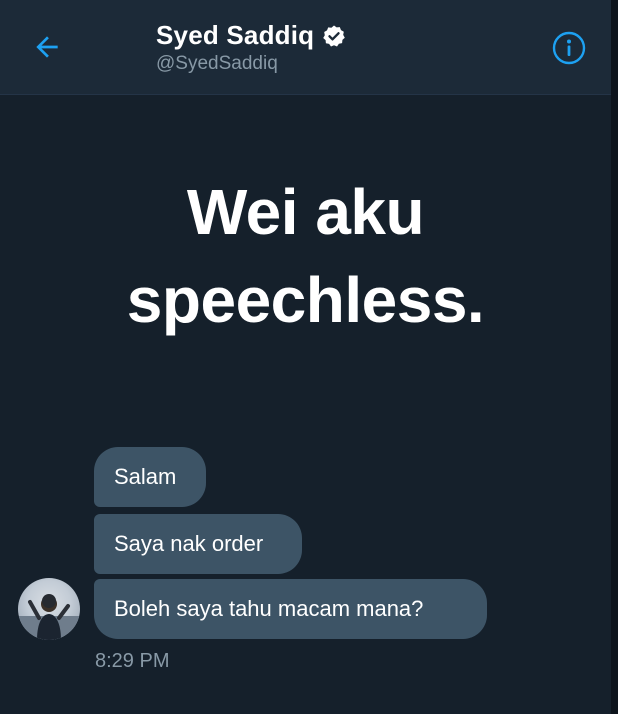 This screenshot has width=618, height=714. I want to click on conversation-title: Syed Saddiq @SyedSaddiq, so click(251, 47).